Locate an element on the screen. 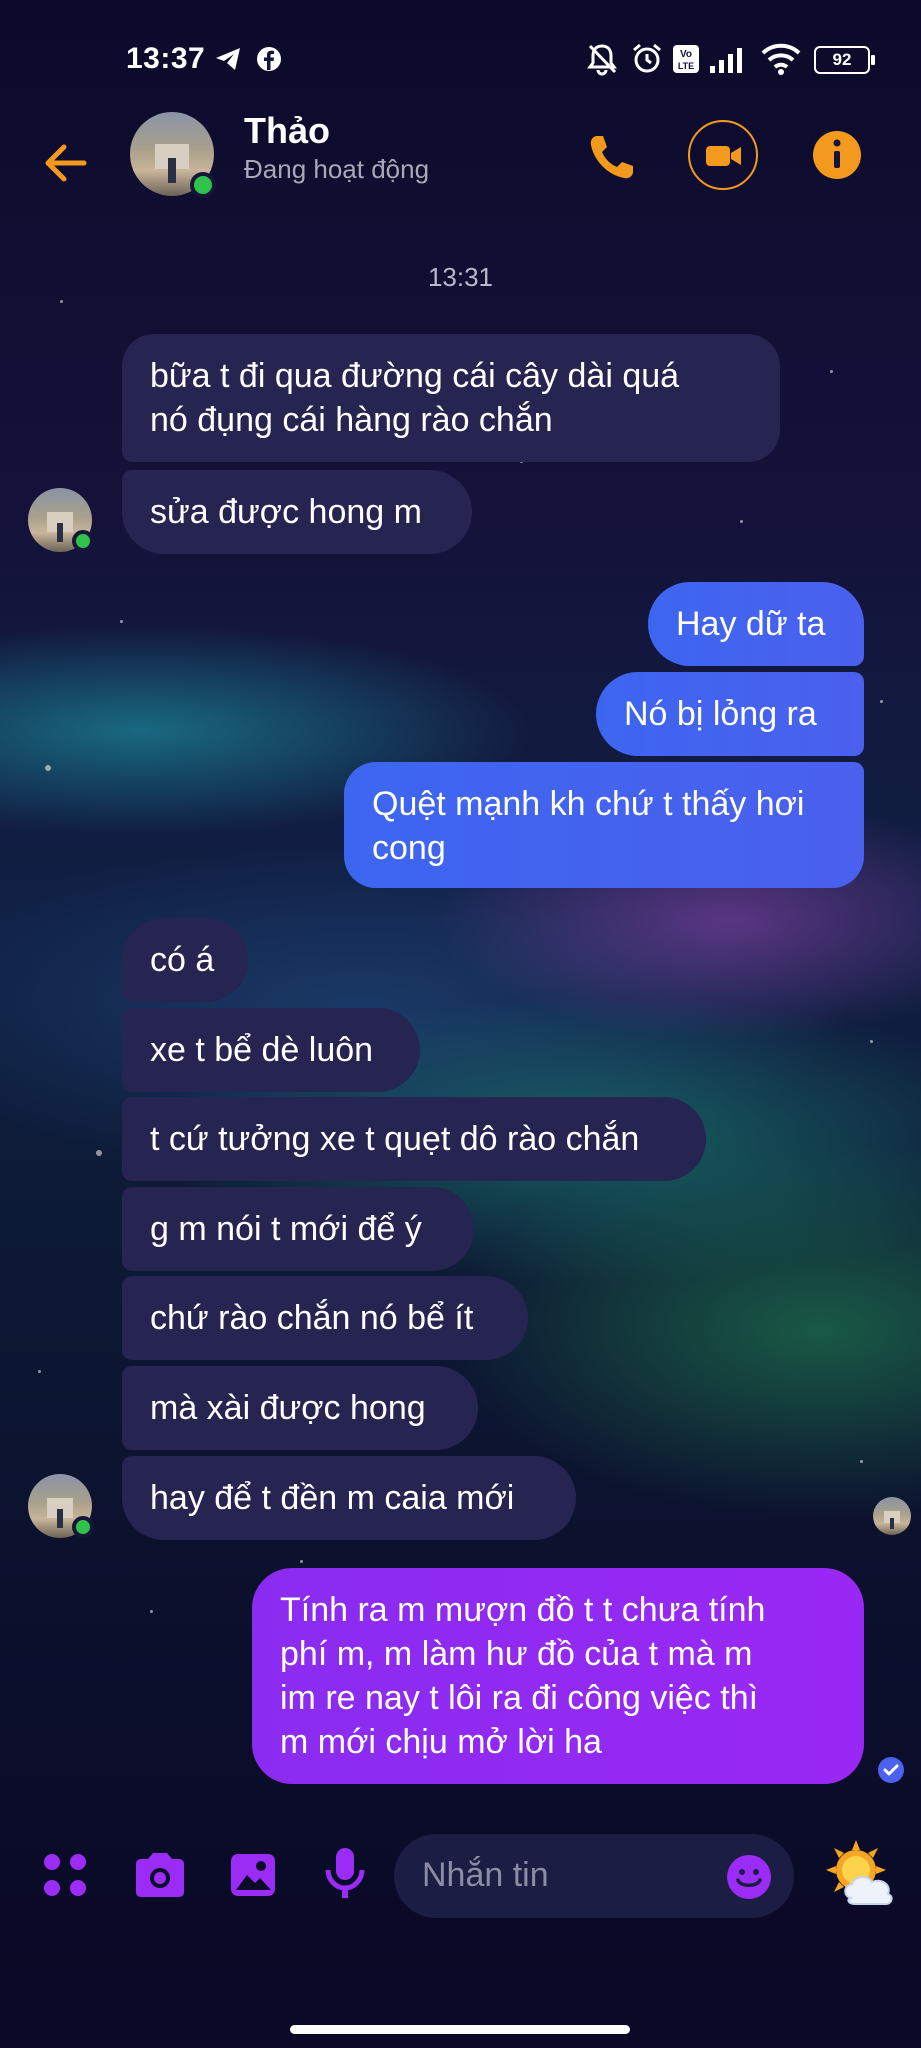 The width and height of the screenshot is (921, 2048). message-bubble: có á is located at coordinates (185, 960).